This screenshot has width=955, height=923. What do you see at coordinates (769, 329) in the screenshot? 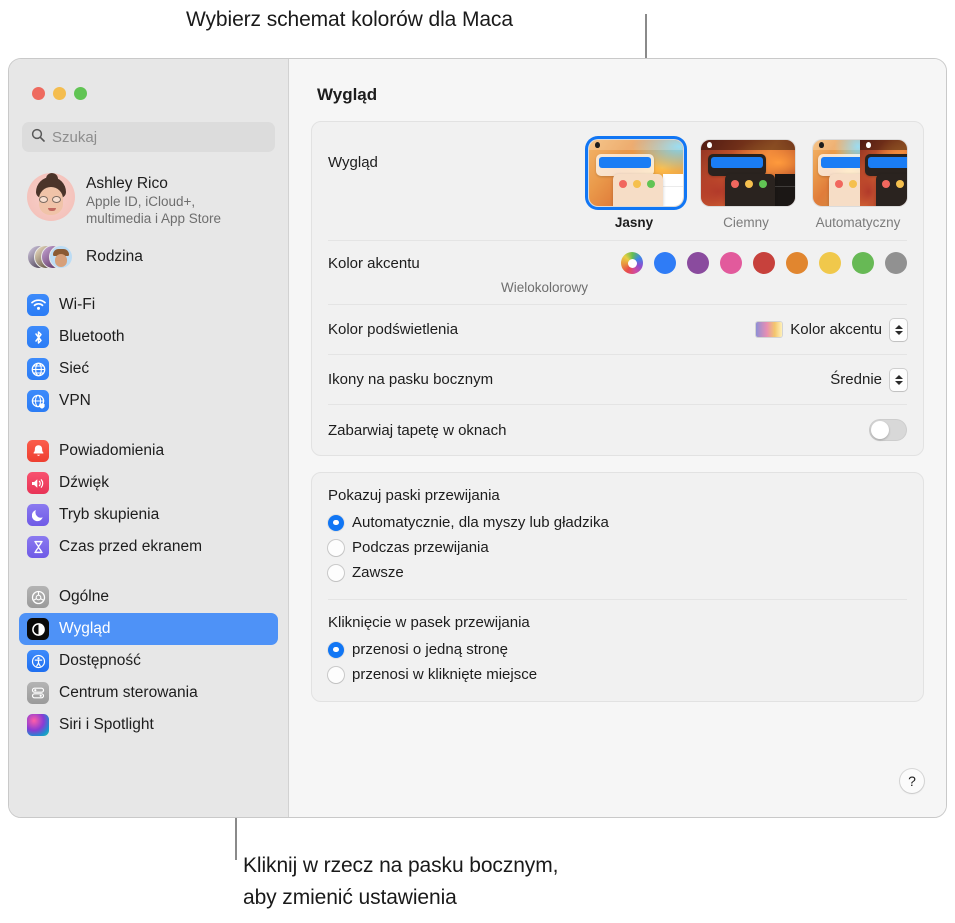
I see `accent-gradient-swatch` at bounding box center [769, 329].